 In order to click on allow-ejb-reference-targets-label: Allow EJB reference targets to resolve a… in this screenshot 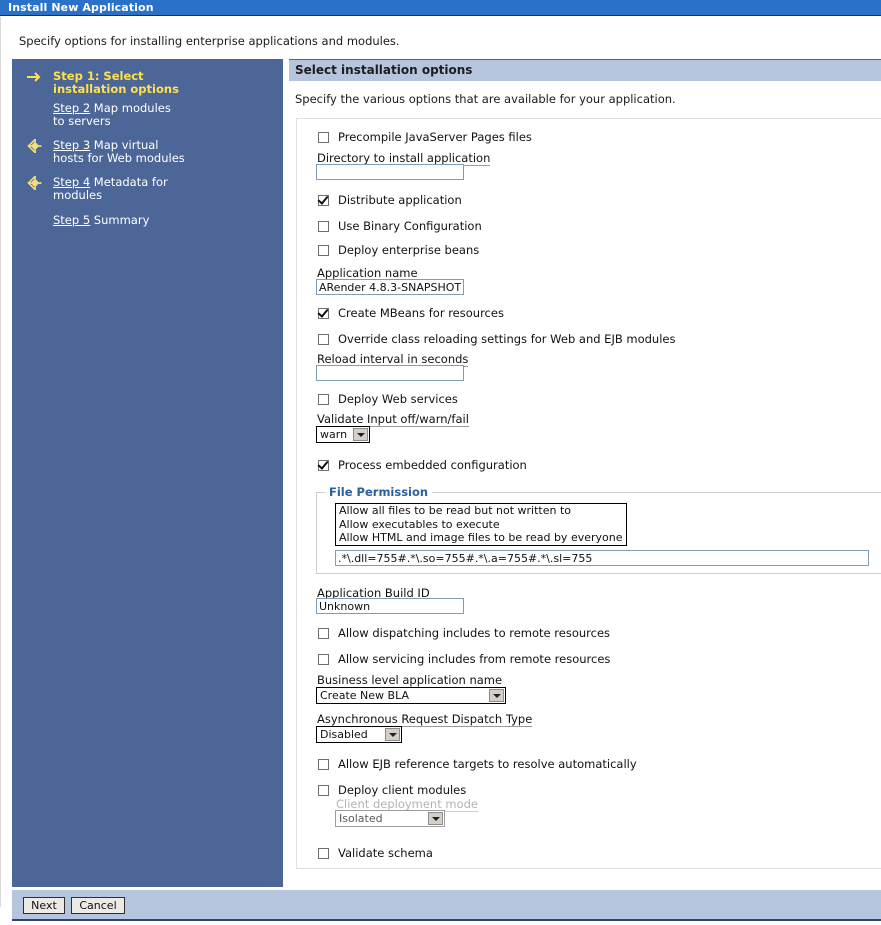, I will do `click(487, 764)`.